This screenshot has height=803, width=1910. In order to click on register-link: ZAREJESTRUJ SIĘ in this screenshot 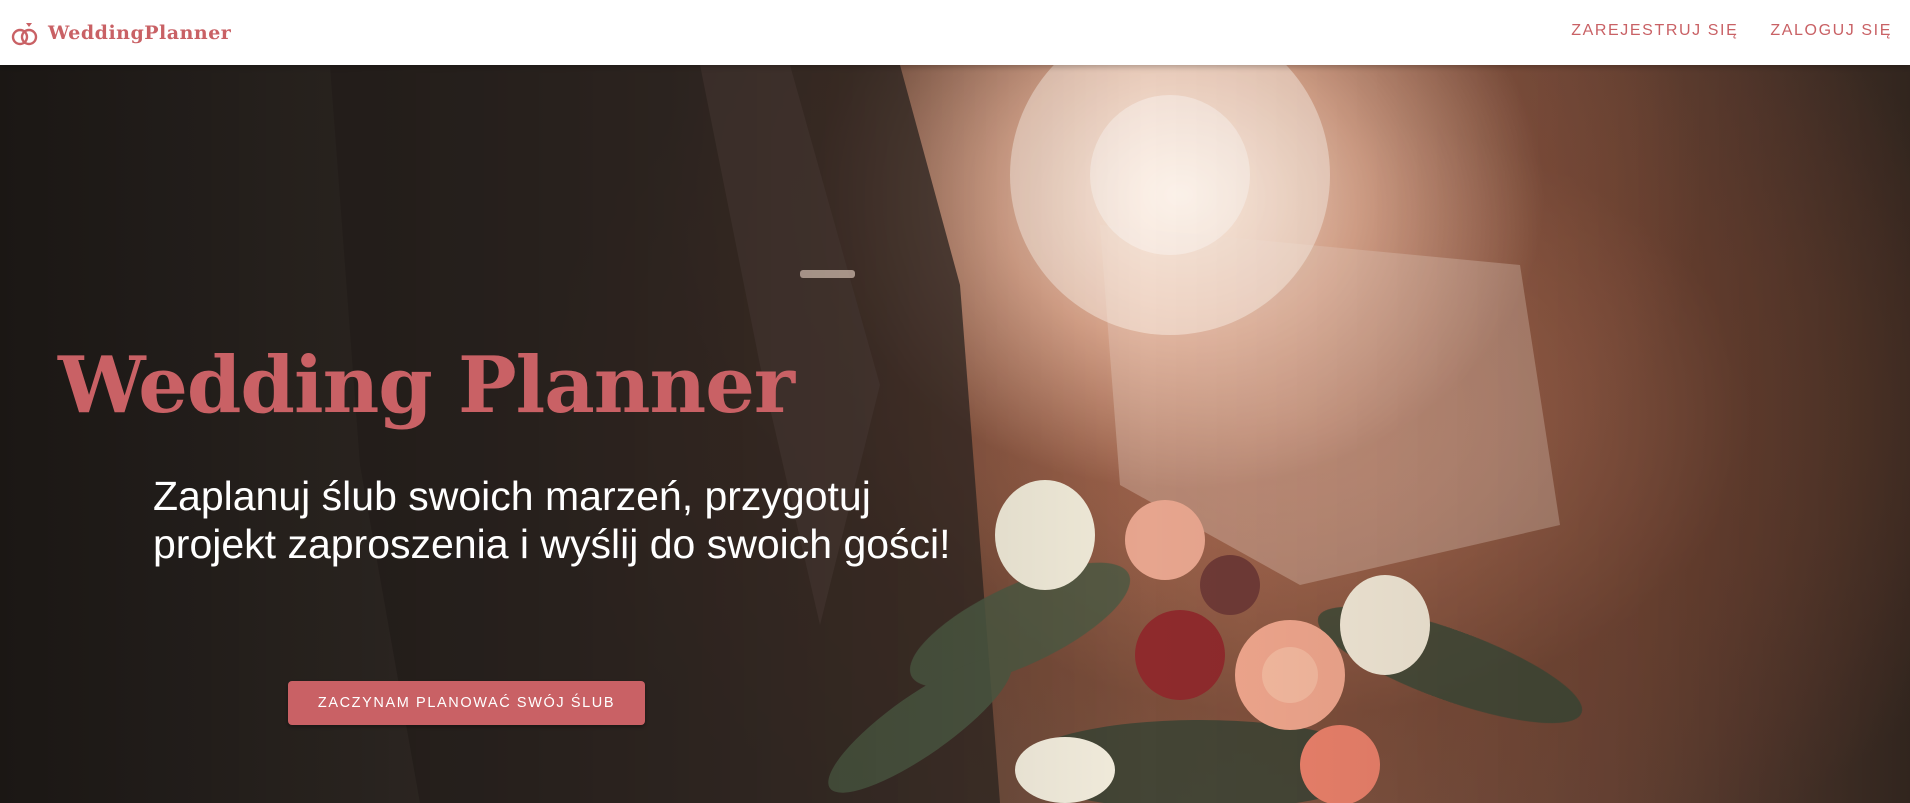, I will do `click(1654, 31)`.